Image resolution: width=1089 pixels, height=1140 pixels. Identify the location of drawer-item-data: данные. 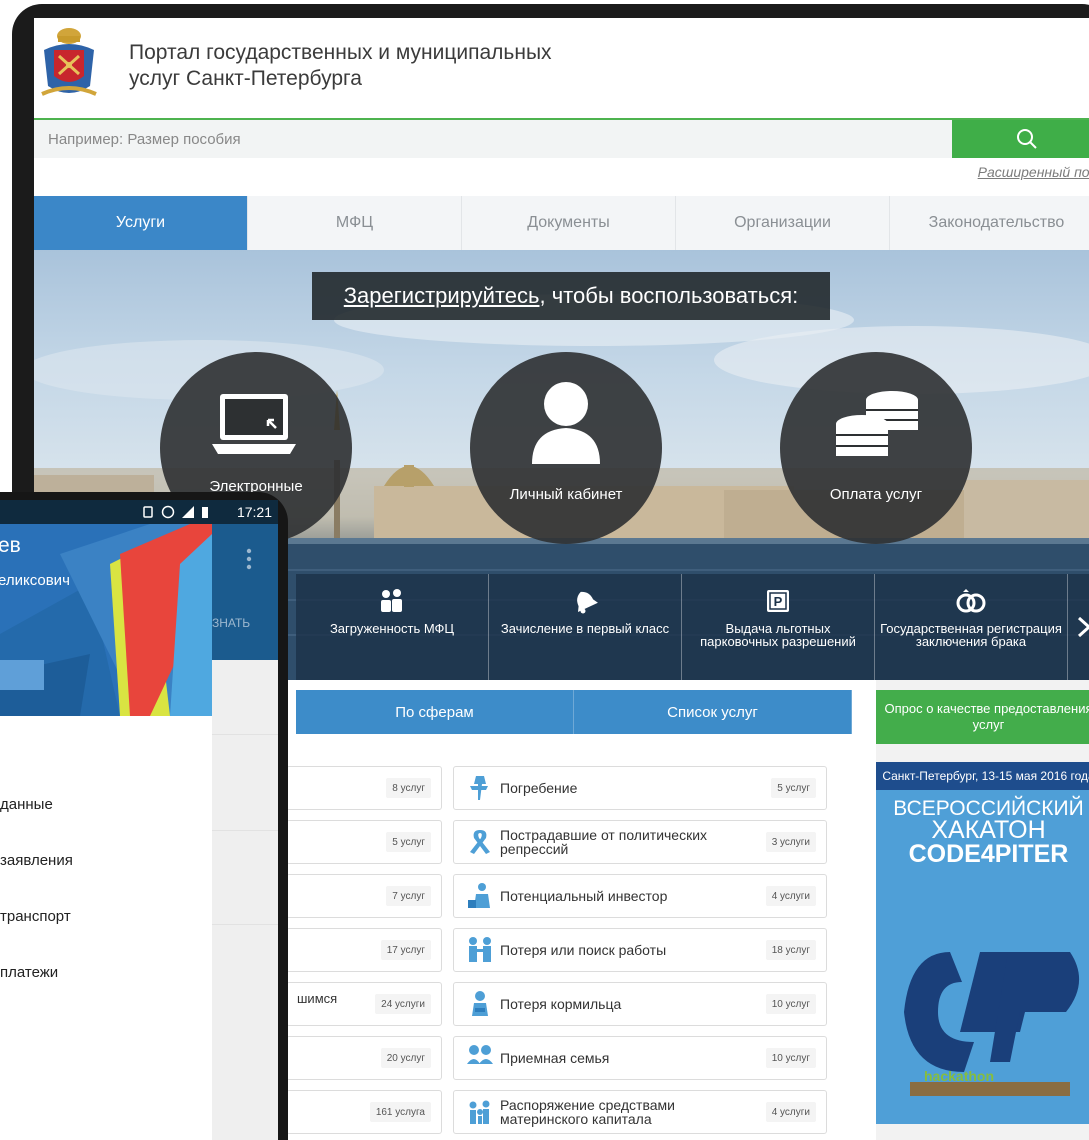
(26, 804).